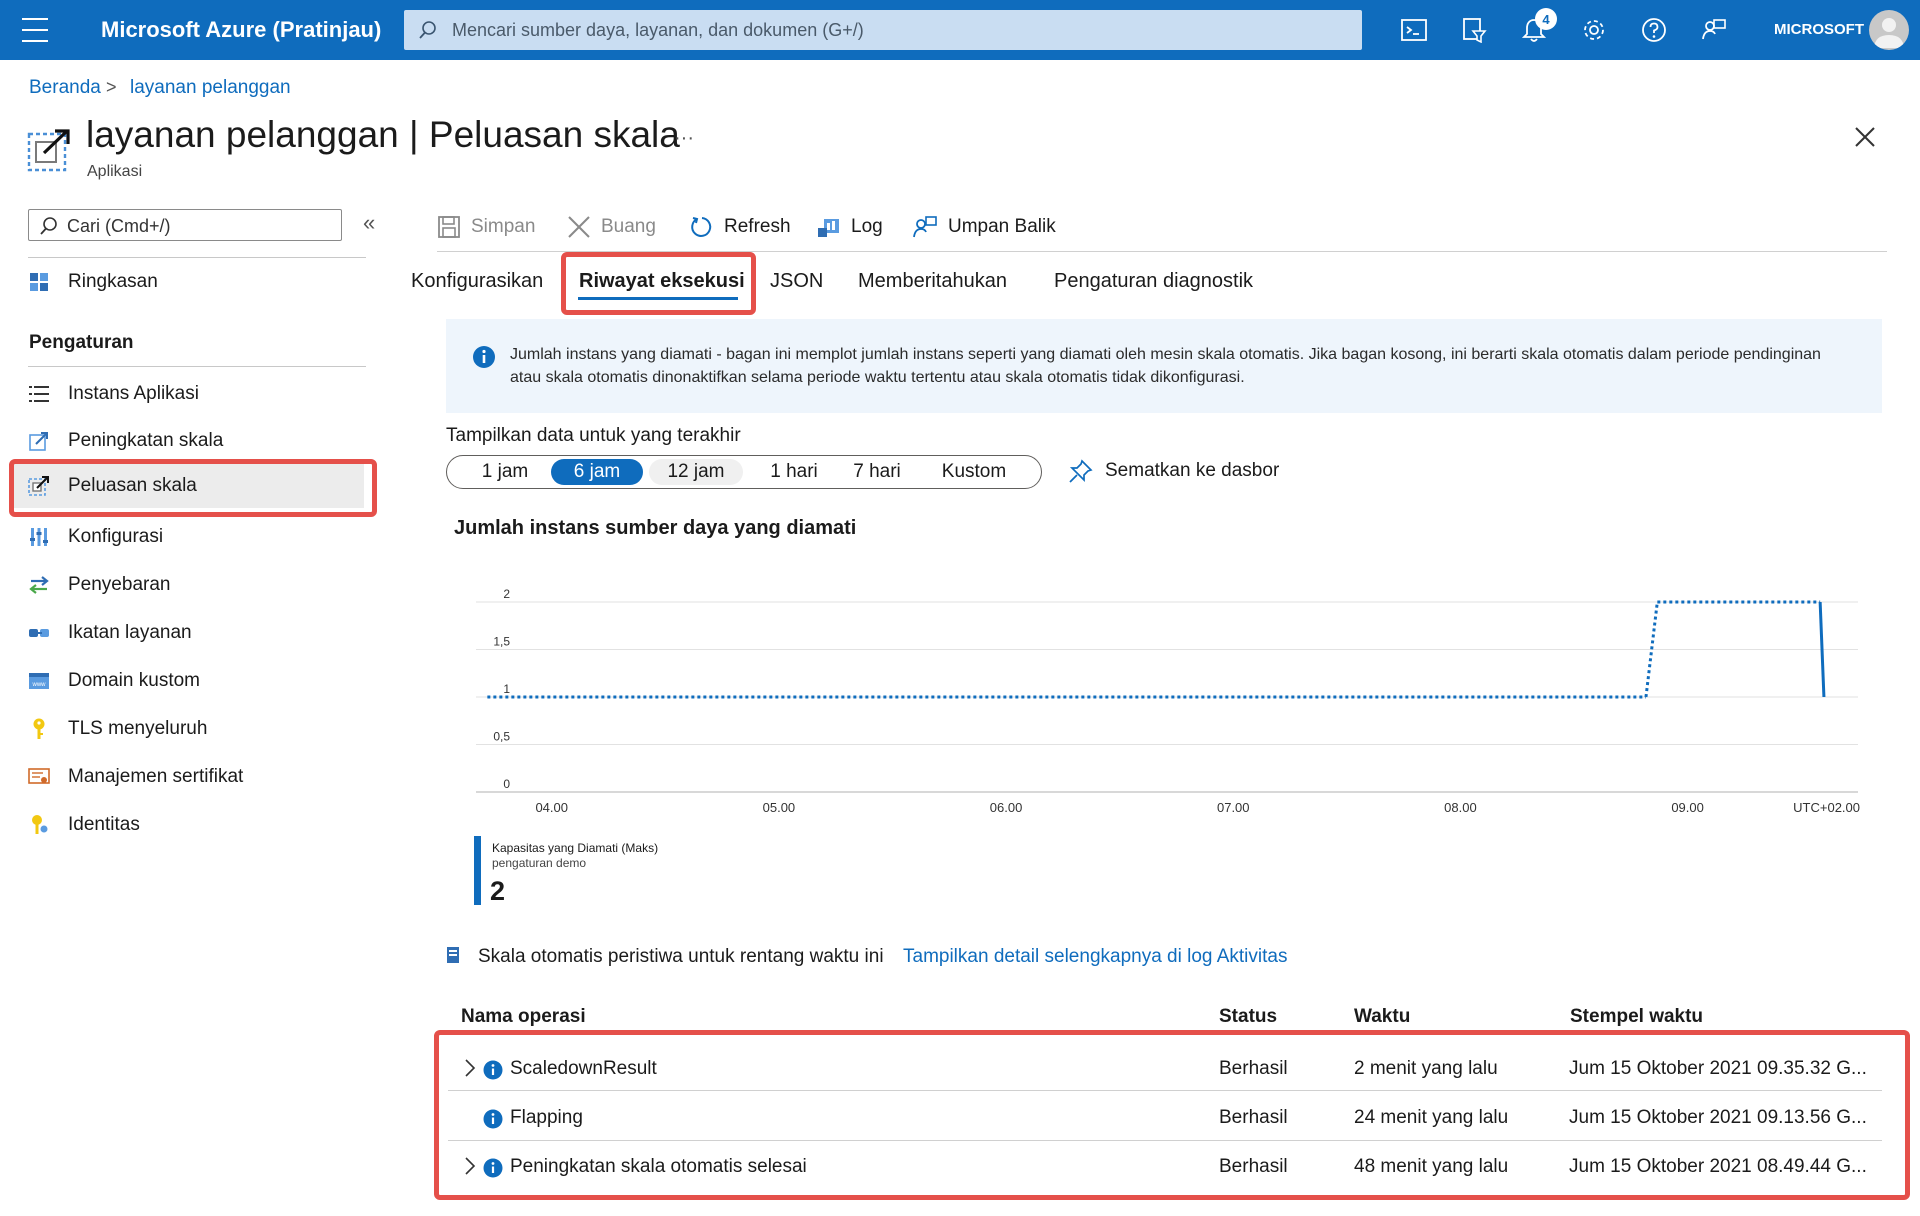 This screenshot has width=1920, height=1216. What do you see at coordinates (138, 728) in the screenshot?
I see `sidebar-item-label: TLS menyeluruh` at bounding box center [138, 728].